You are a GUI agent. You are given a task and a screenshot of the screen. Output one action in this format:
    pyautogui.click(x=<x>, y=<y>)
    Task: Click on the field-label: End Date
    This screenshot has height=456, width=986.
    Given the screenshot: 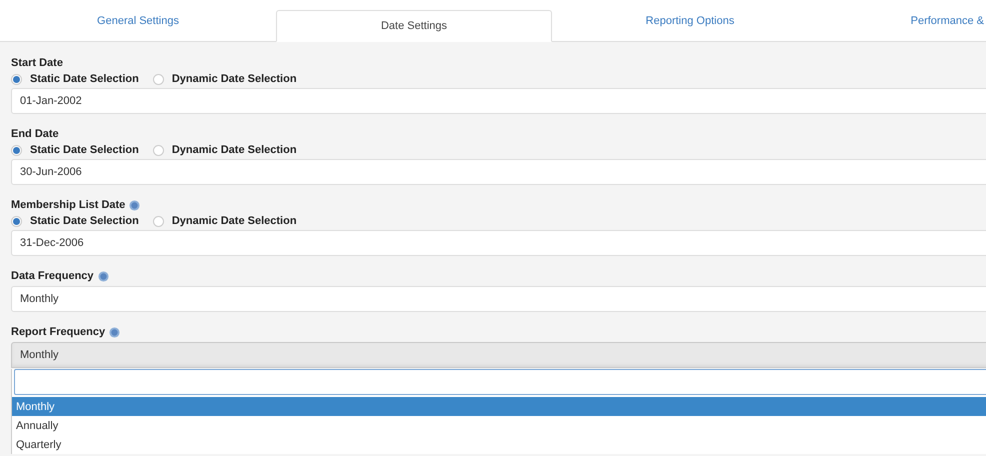 What is the action you would take?
    pyautogui.click(x=35, y=134)
    